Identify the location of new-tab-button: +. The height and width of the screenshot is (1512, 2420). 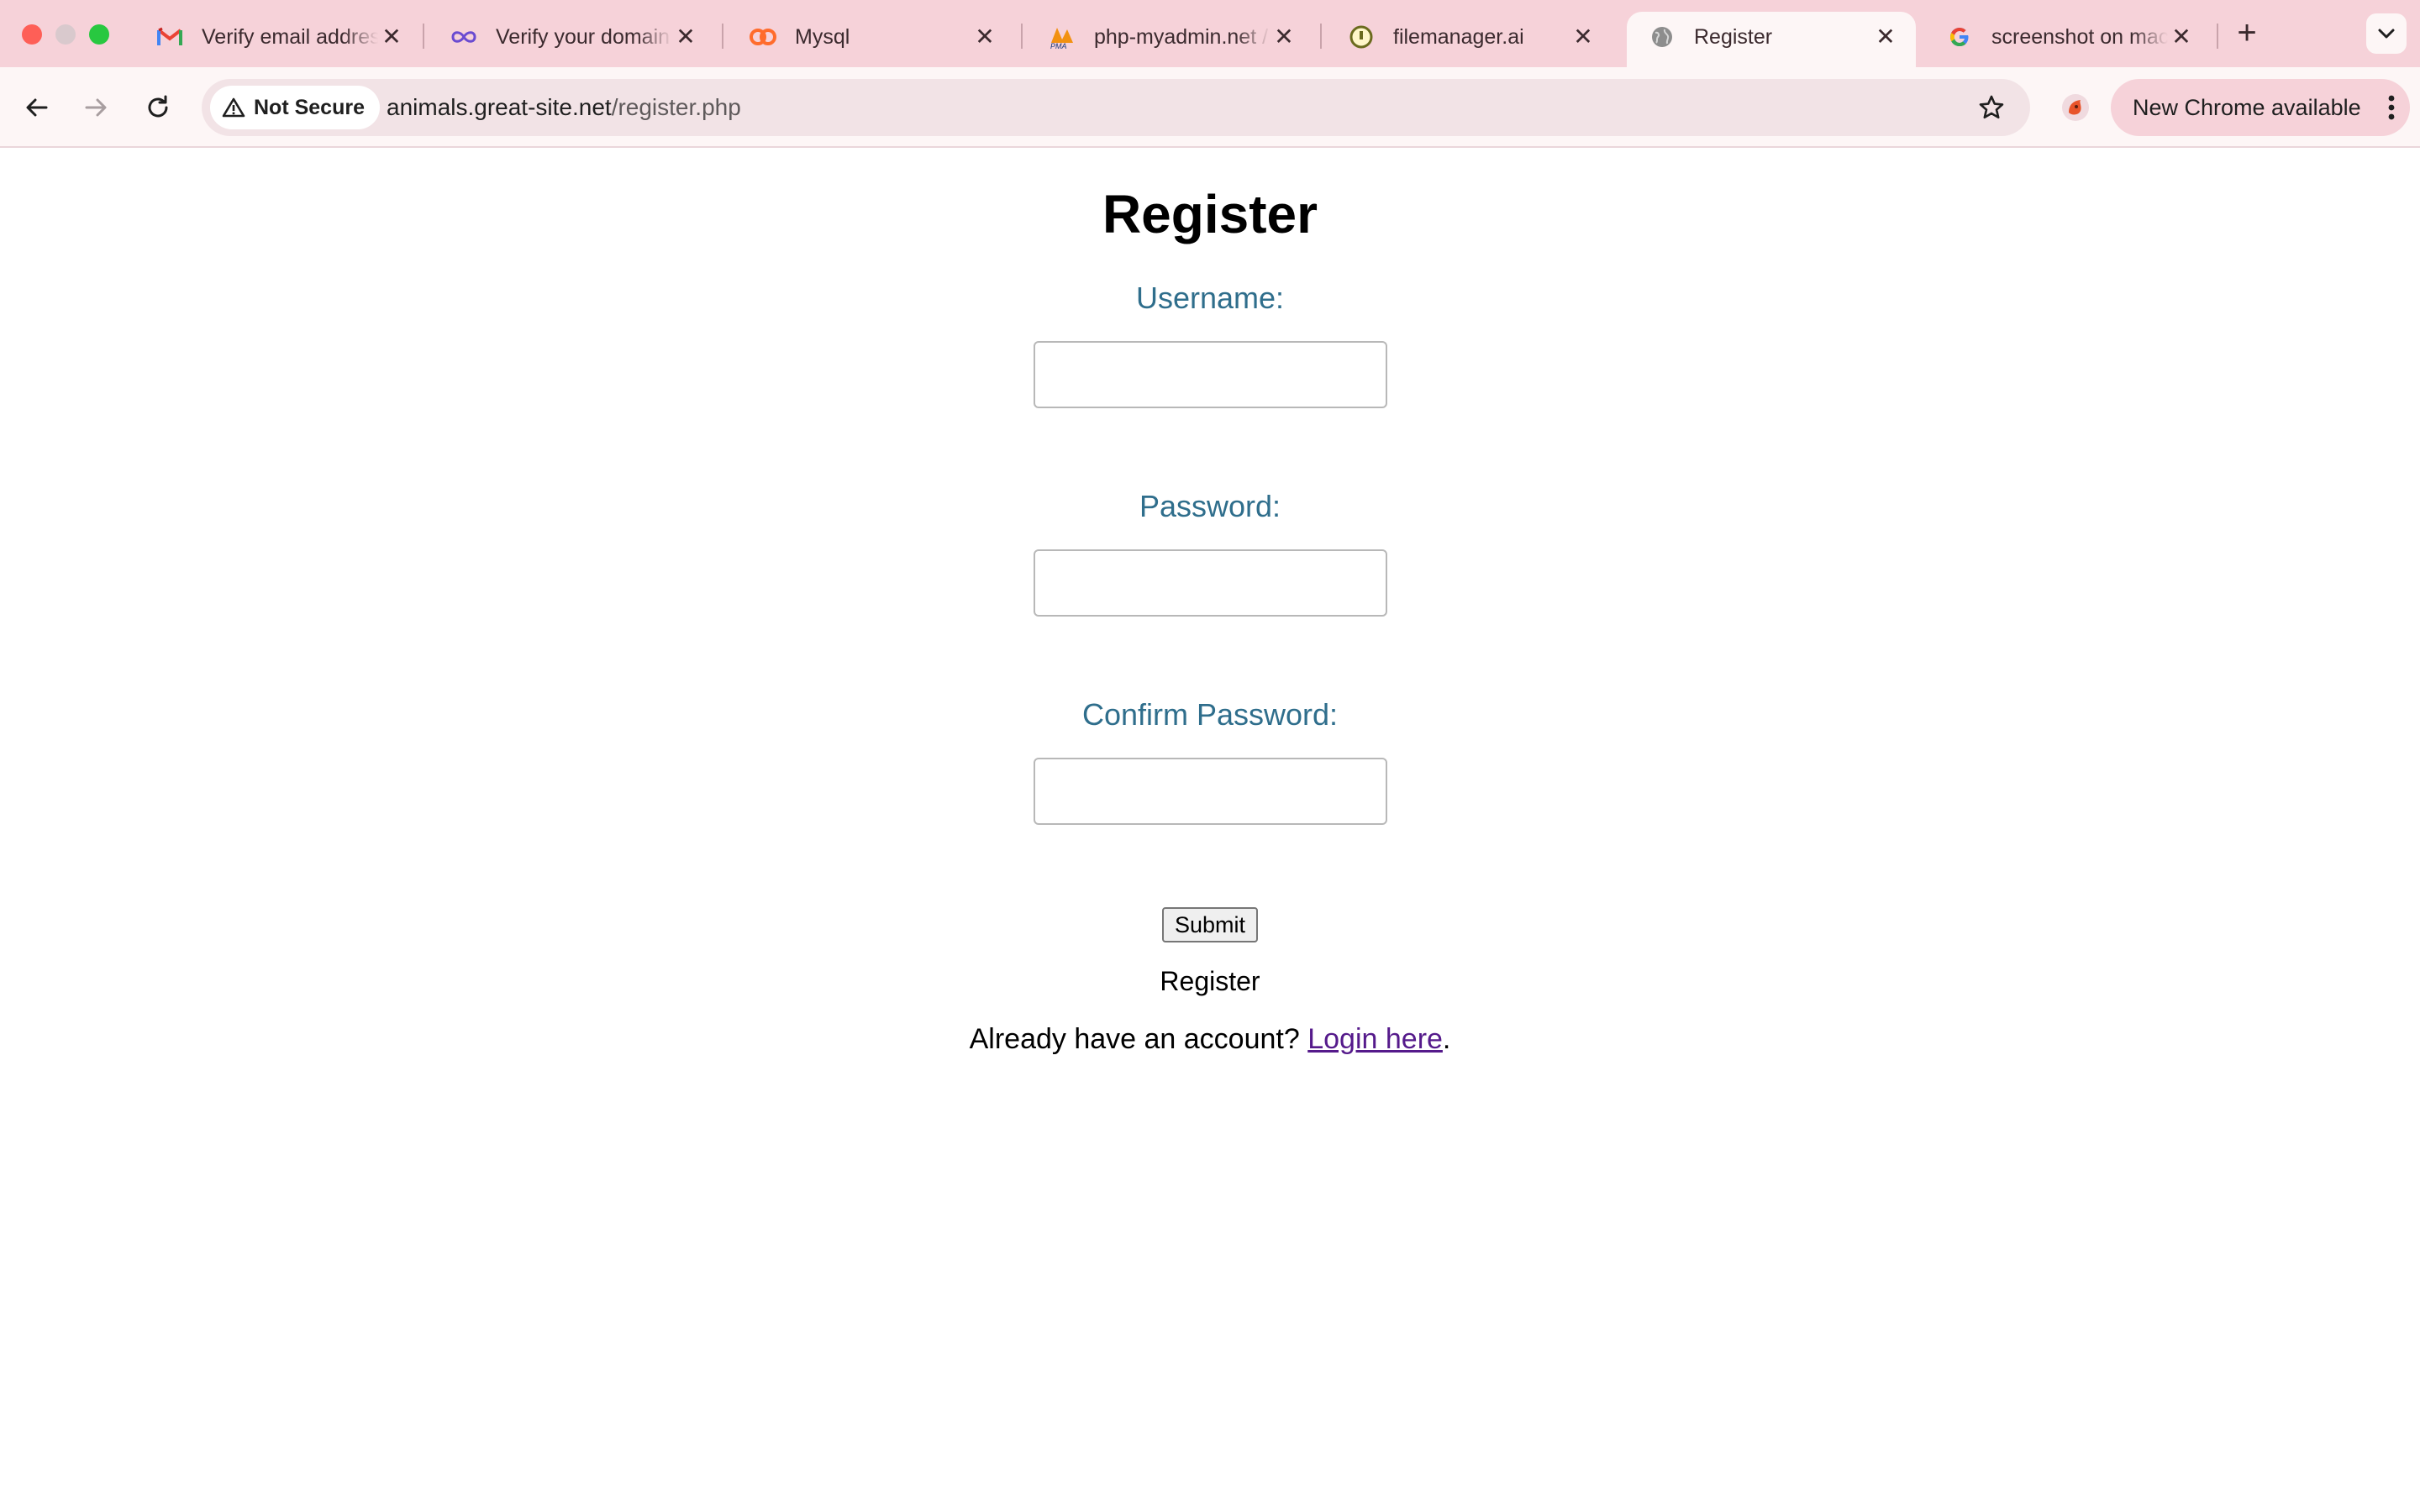
(2247, 33).